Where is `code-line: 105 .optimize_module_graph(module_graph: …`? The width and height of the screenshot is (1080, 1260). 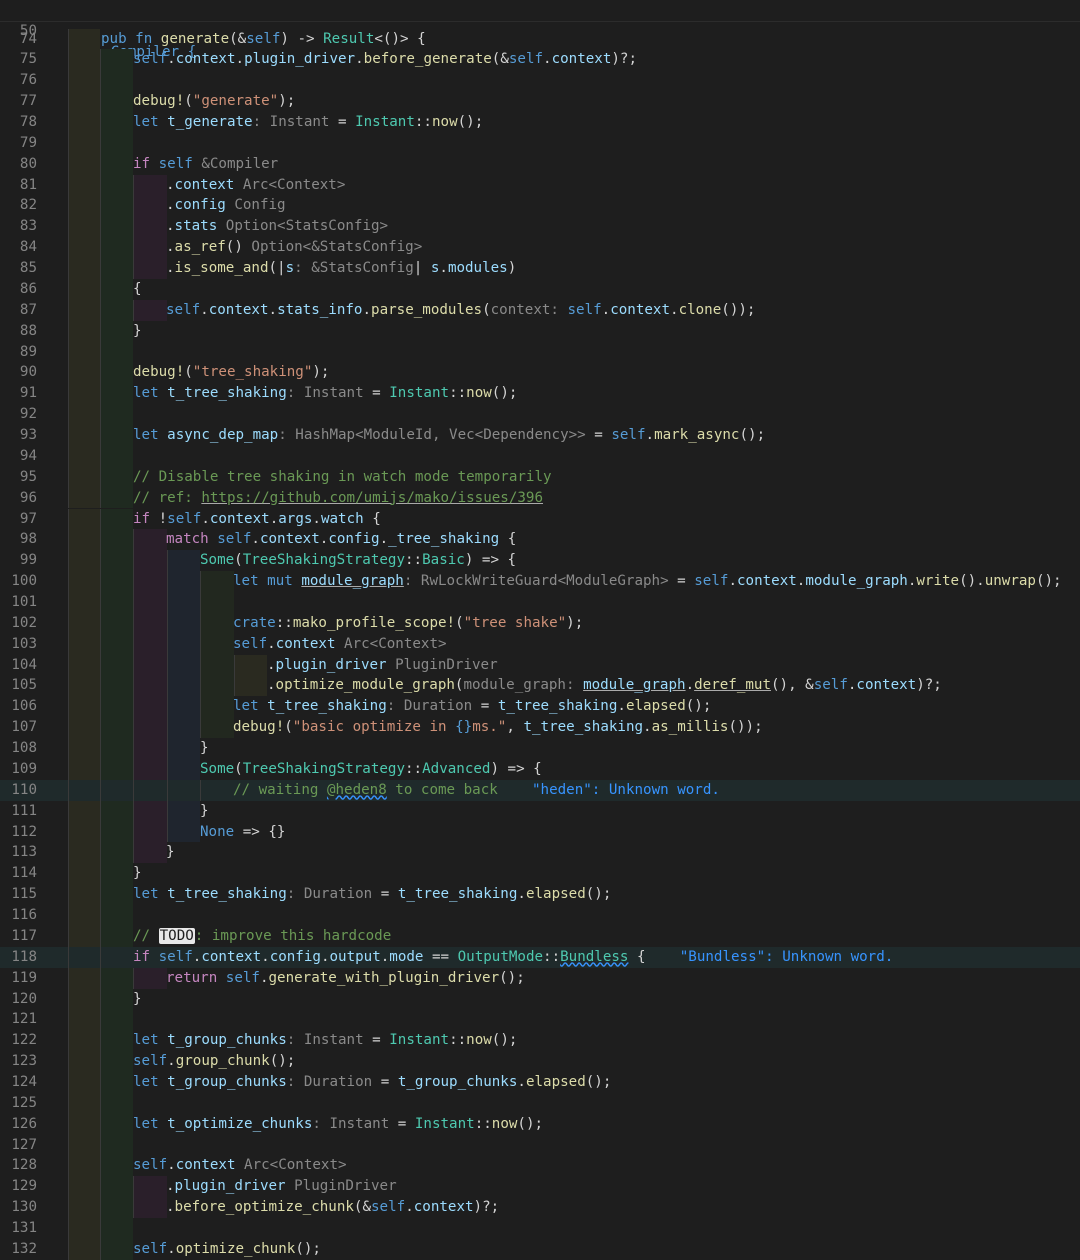
code-line: 105 .optimize_module_graph(module_graph: … is located at coordinates (540, 686).